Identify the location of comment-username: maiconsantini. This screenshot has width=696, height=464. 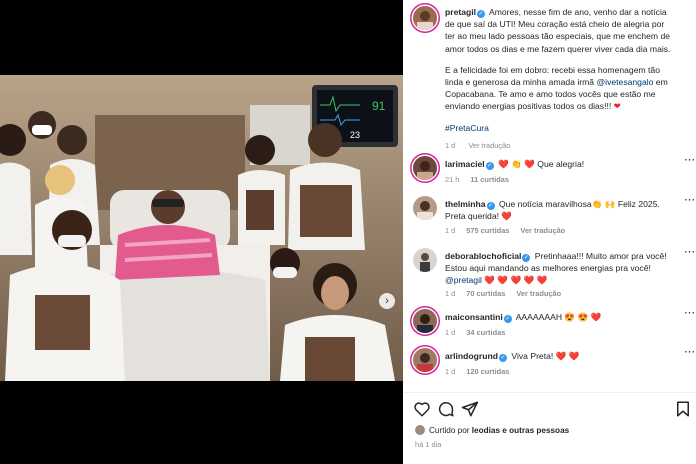
(474, 317).